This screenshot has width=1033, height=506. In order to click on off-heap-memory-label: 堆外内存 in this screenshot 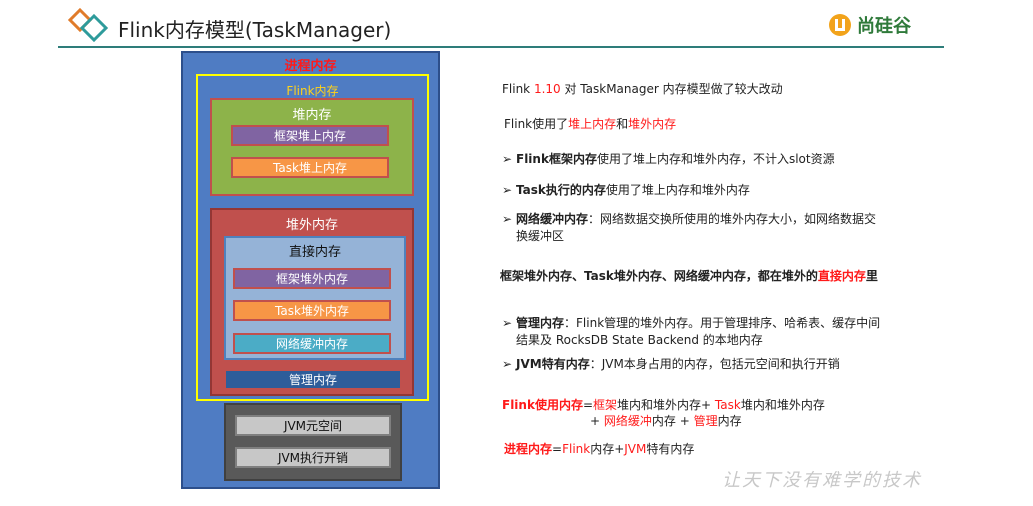, I will do `click(311, 225)`.